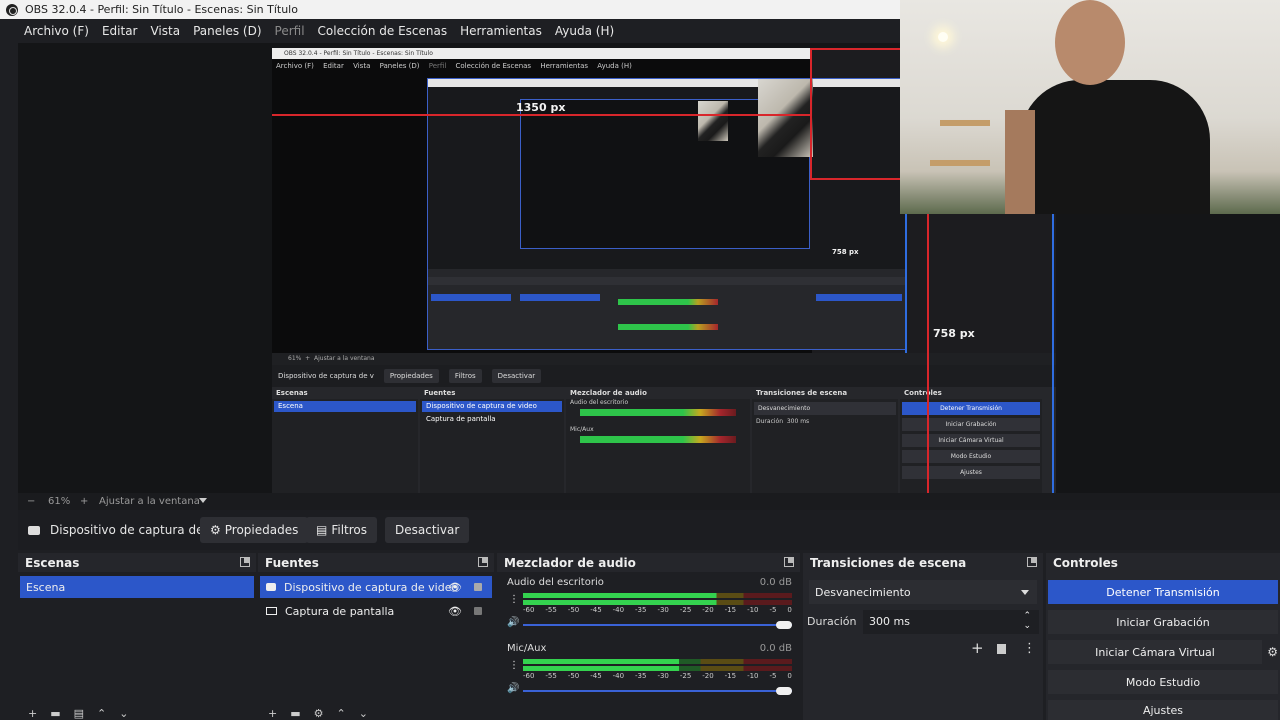  What do you see at coordinates (342, 530) in the screenshot?
I see `filters-button: ▤ Filtros` at bounding box center [342, 530].